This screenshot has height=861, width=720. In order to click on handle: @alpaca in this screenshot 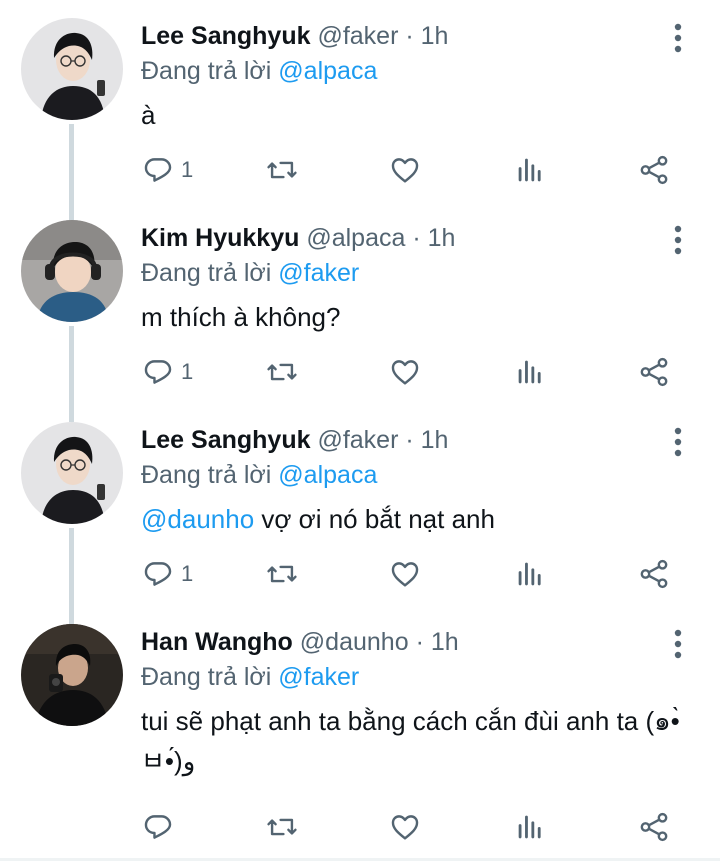, I will do `click(355, 238)`.